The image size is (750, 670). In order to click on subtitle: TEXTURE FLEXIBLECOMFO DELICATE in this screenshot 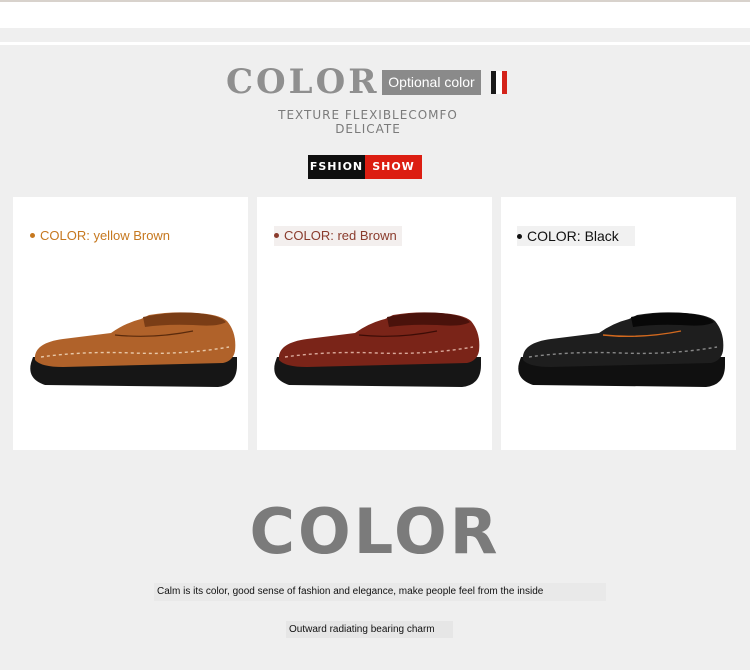, I will do `click(368, 122)`.